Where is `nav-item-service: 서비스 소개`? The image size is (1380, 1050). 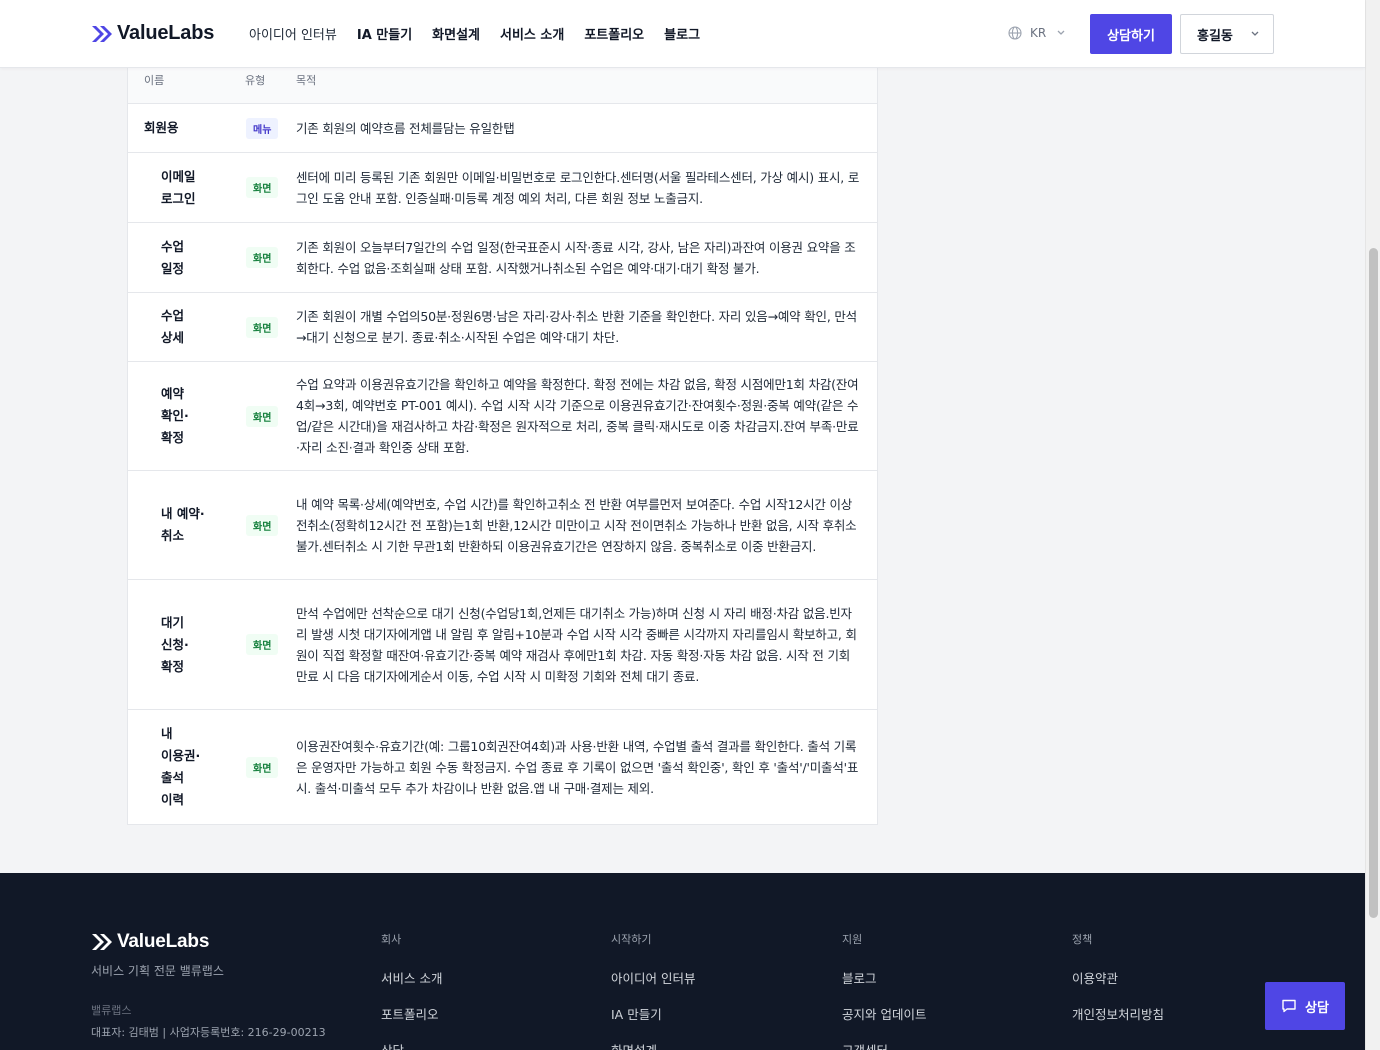 nav-item-service: 서비스 소개 is located at coordinates (532, 33).